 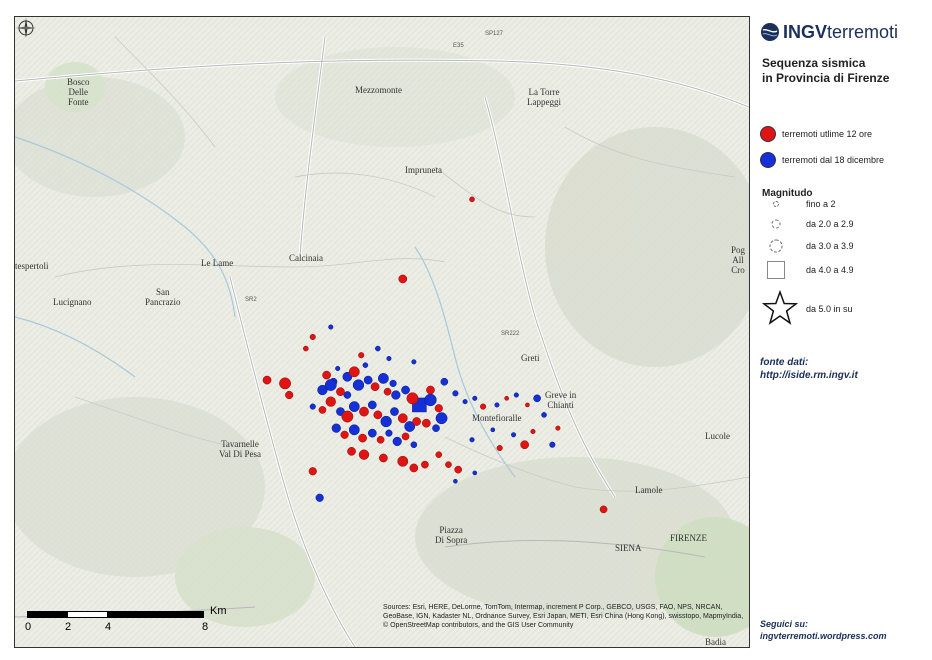 I want to click on place-greve: Greve in Chianti, so click(x=561, y=400).